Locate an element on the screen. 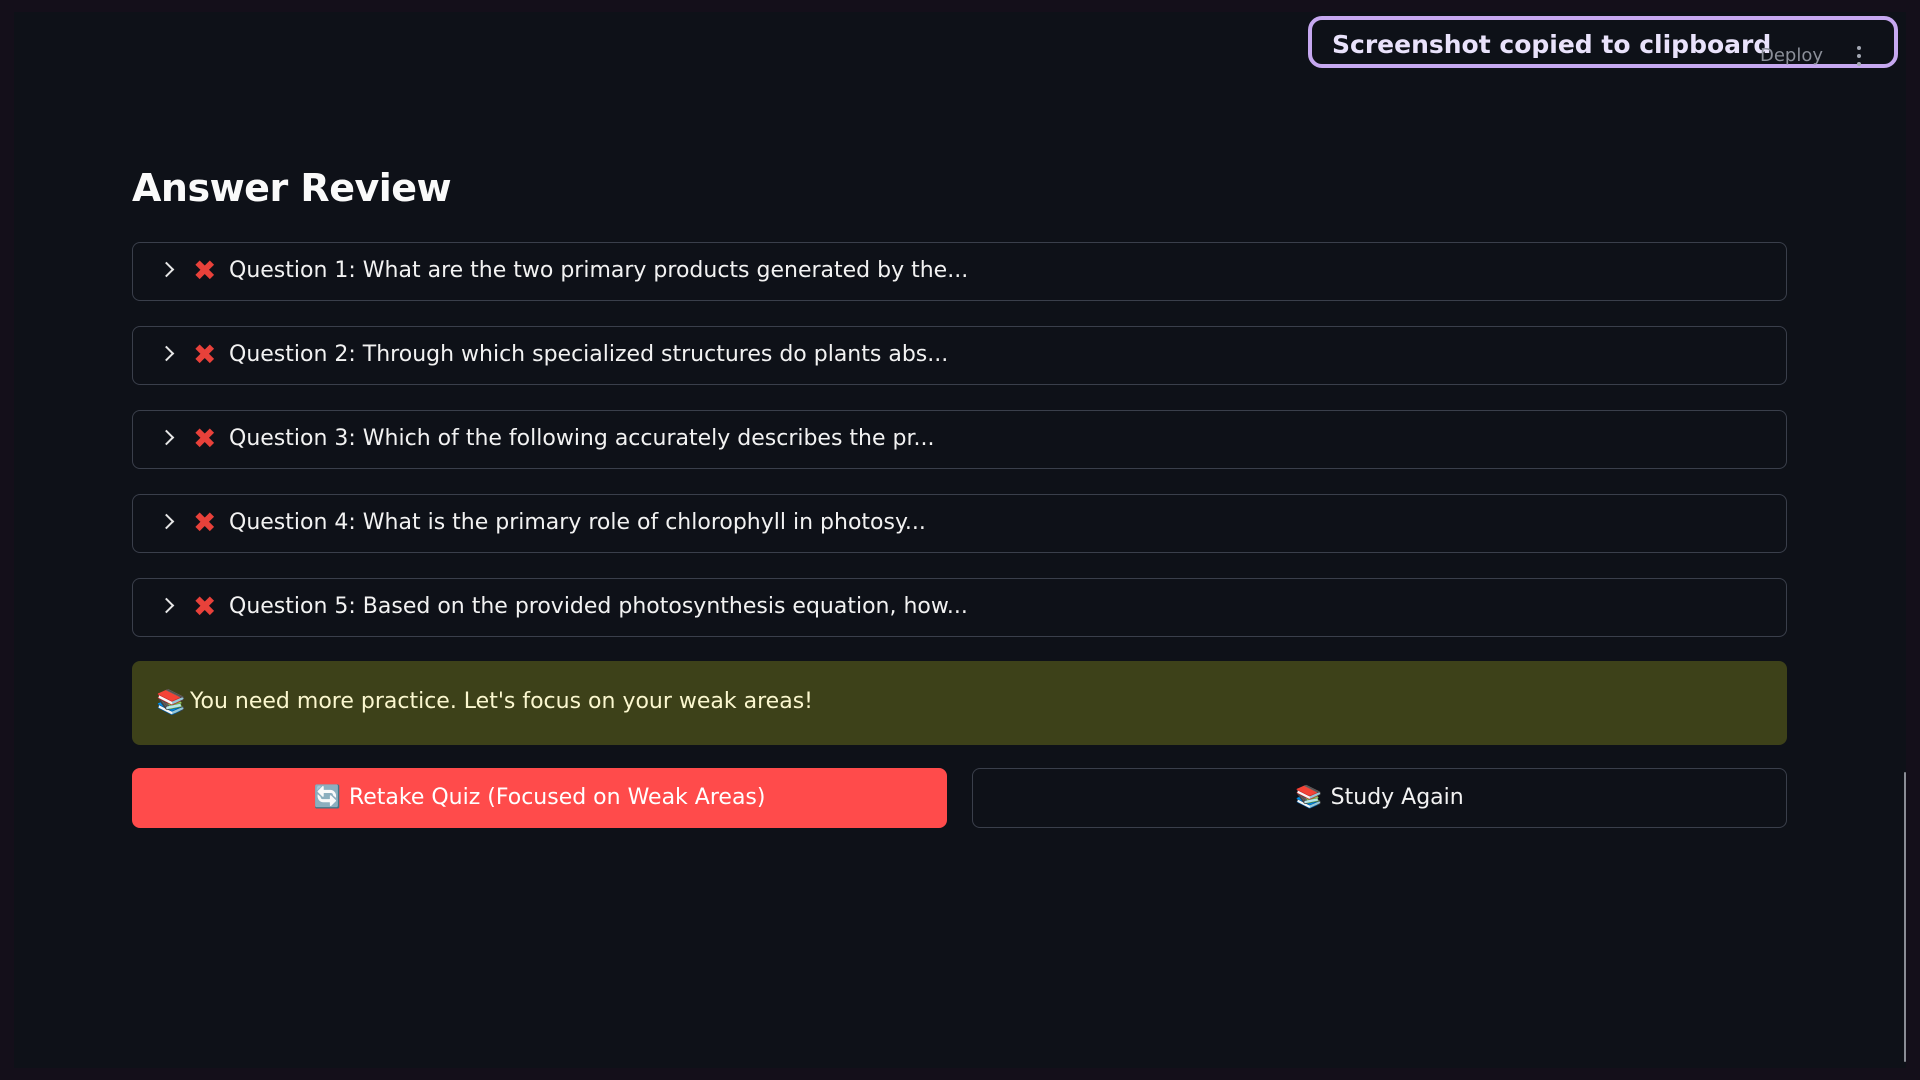 Image resolution: width=1920 pixels, height=1080 pixels. page-title: Answer Review is located at coordinates (292, 188).